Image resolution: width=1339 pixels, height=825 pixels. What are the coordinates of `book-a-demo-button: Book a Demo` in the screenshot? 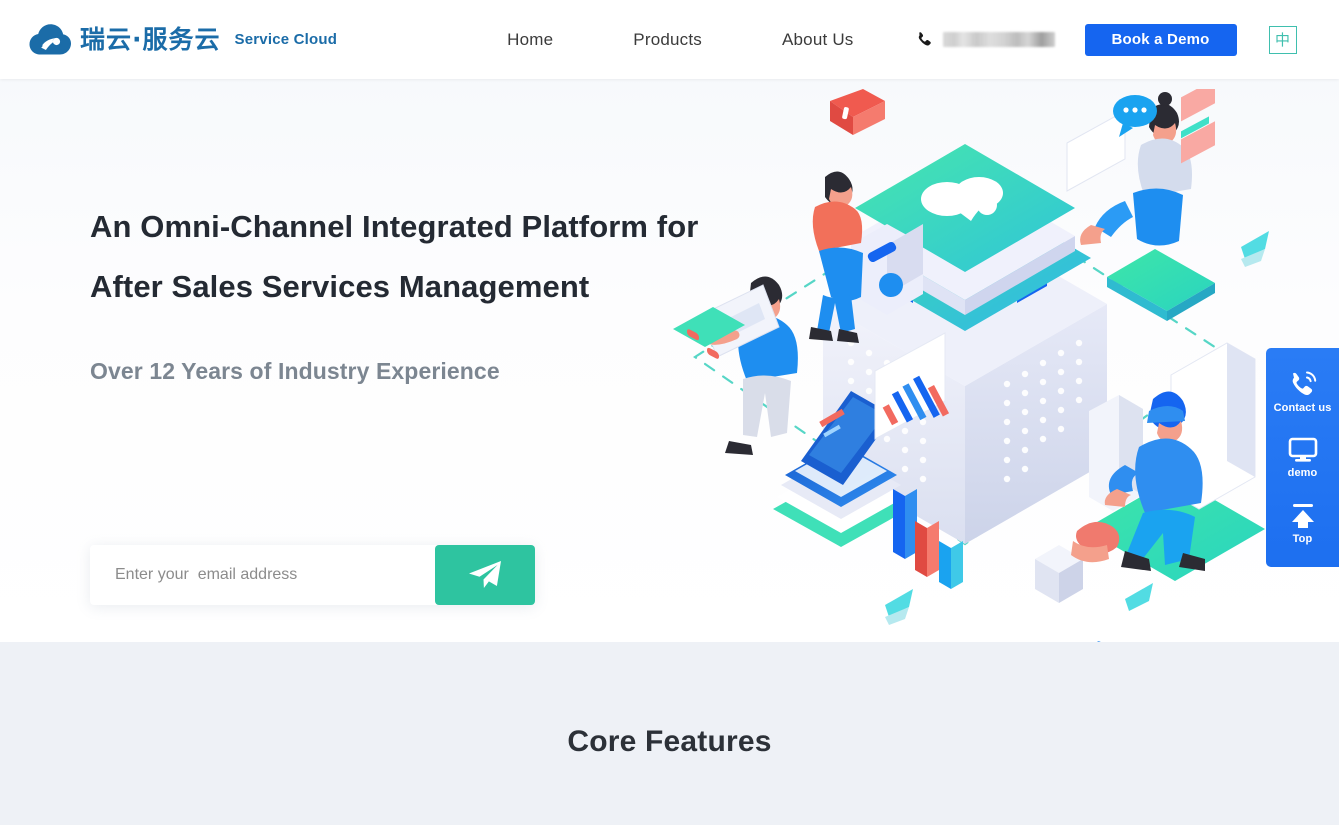 It's located at (1160, 39).